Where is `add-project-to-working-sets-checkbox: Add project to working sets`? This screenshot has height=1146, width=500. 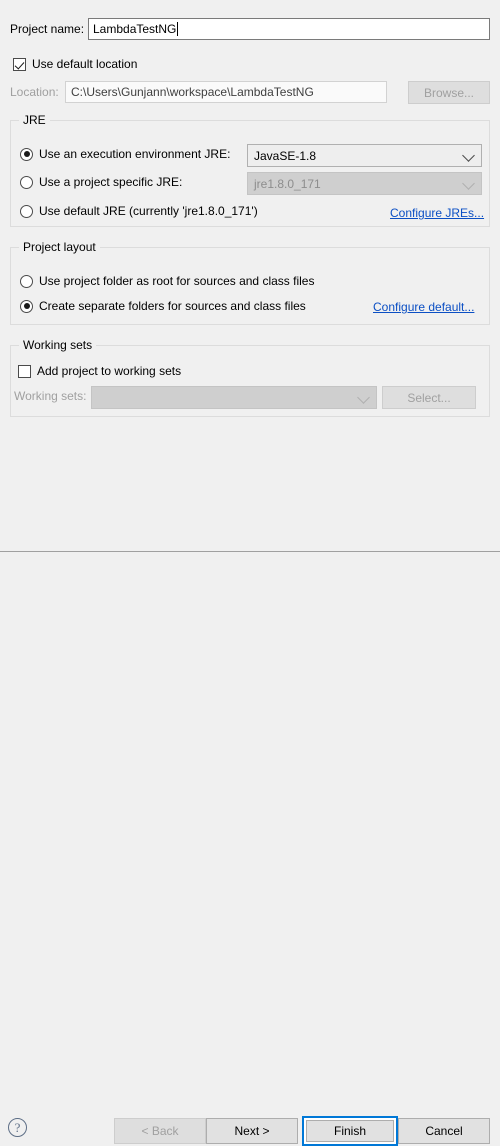
add-project-to-working-sets-checkbox: Add project to working sets is located at coordinates (99, 371).